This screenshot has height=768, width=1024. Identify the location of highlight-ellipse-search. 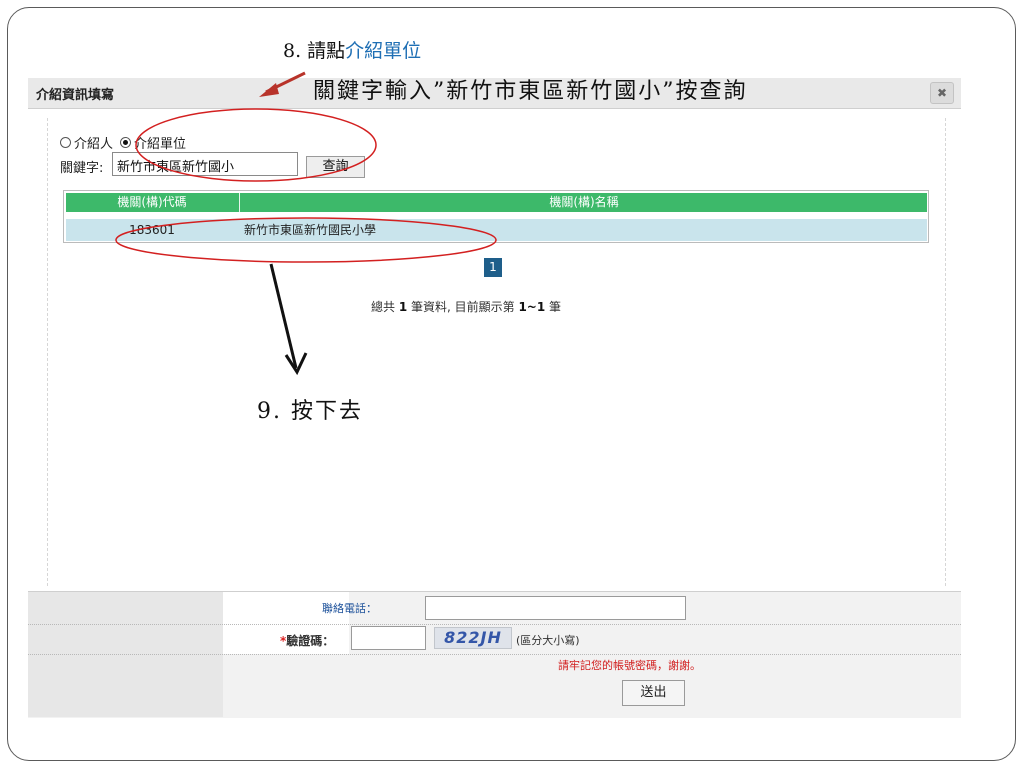
(256, 145).